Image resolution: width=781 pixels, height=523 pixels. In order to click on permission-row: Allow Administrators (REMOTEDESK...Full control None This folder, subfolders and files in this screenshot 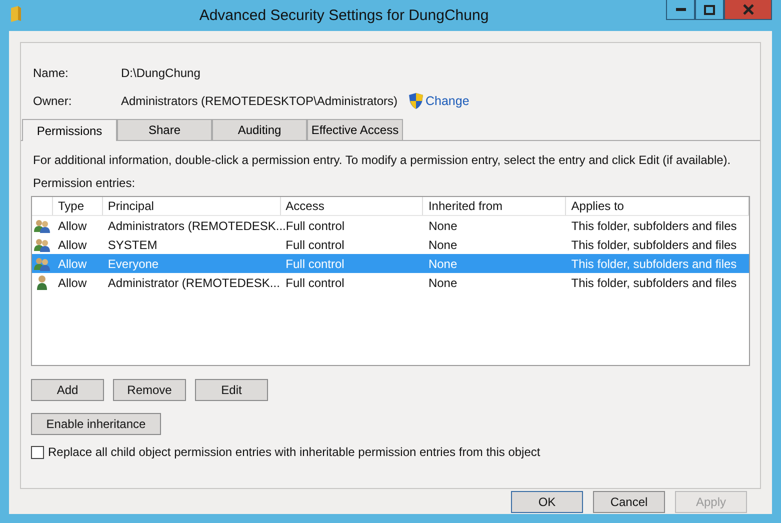, I will do `click(390, 225)`.